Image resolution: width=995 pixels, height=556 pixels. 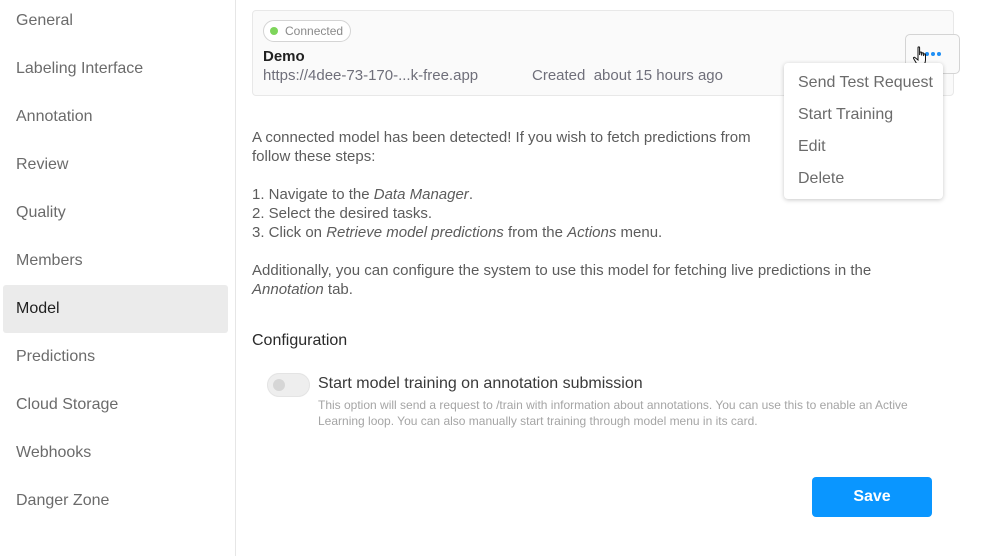 I want to click on sidebar-item-members: Members, so click(x=115, y=261).